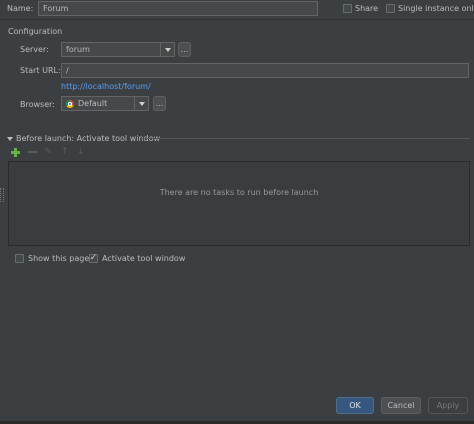  I want to click on before-launch-separator, so click(305, 138).